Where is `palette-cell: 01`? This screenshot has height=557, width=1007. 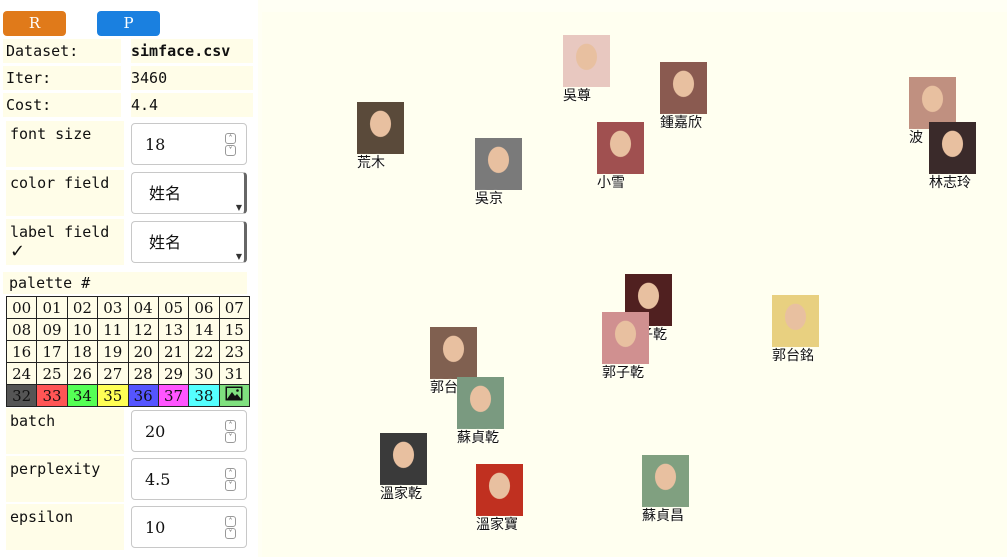
palette-cell: 01 is located at coordinates (52, 307).